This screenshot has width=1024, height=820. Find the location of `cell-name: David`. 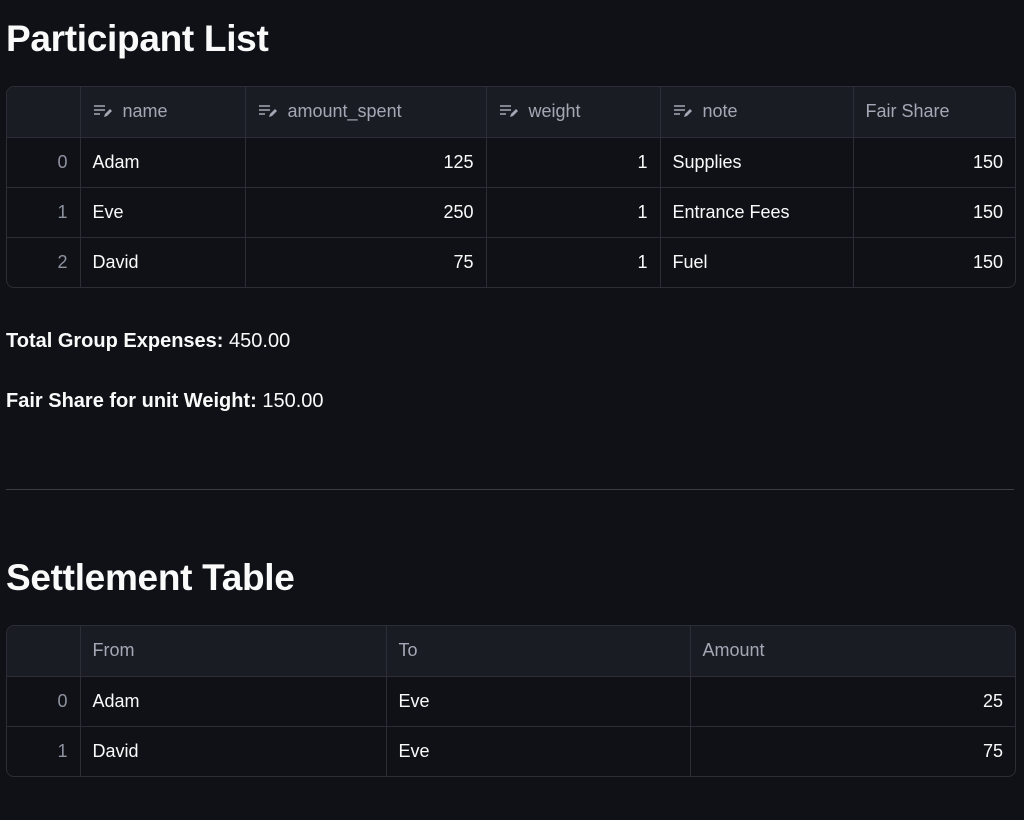

cell-name: David is located at coordinates (163, 262).